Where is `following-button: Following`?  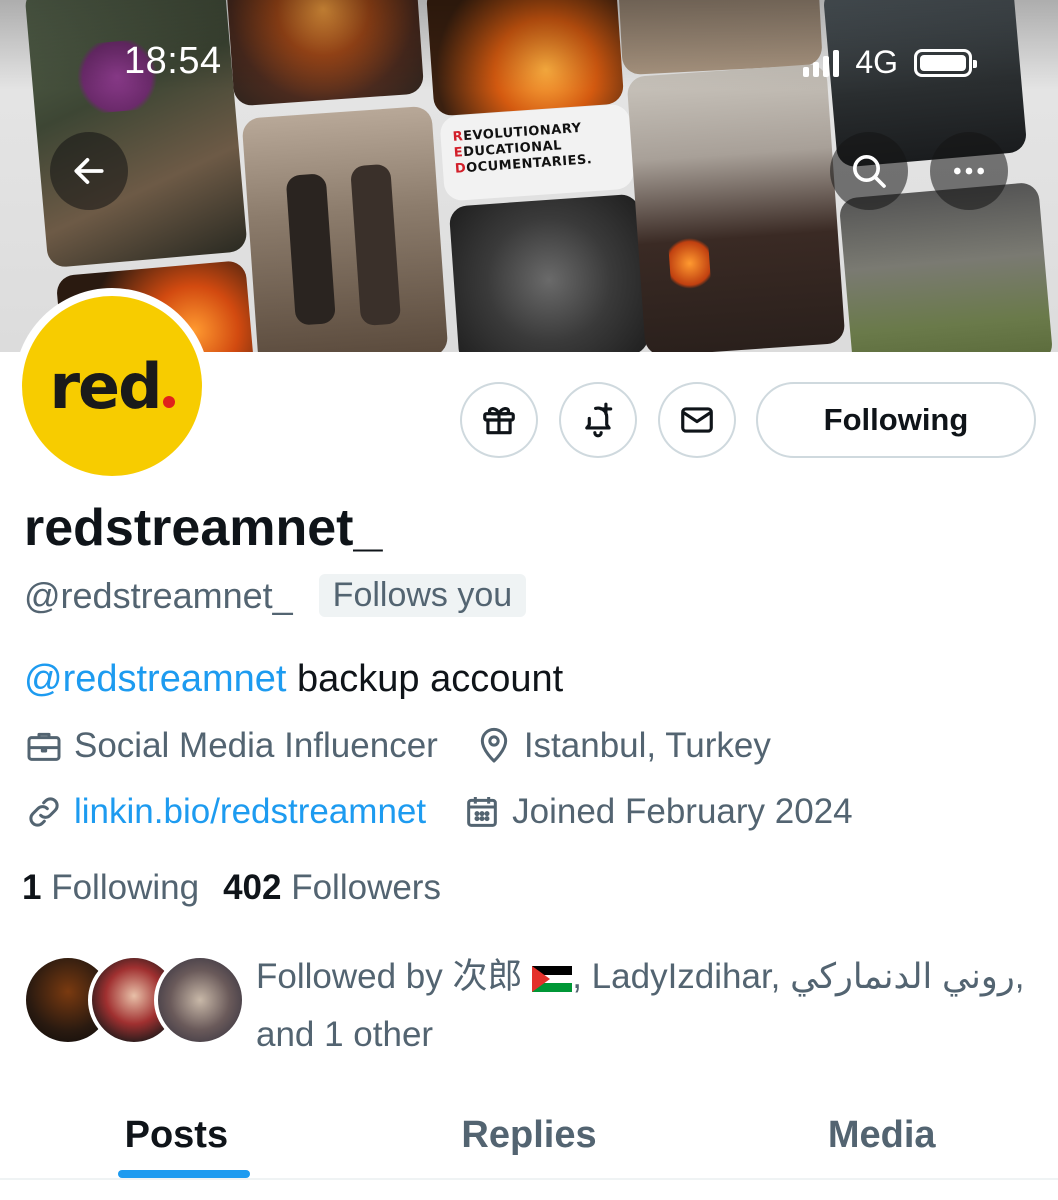 following-button: Following is located at coordinates (896, 420).